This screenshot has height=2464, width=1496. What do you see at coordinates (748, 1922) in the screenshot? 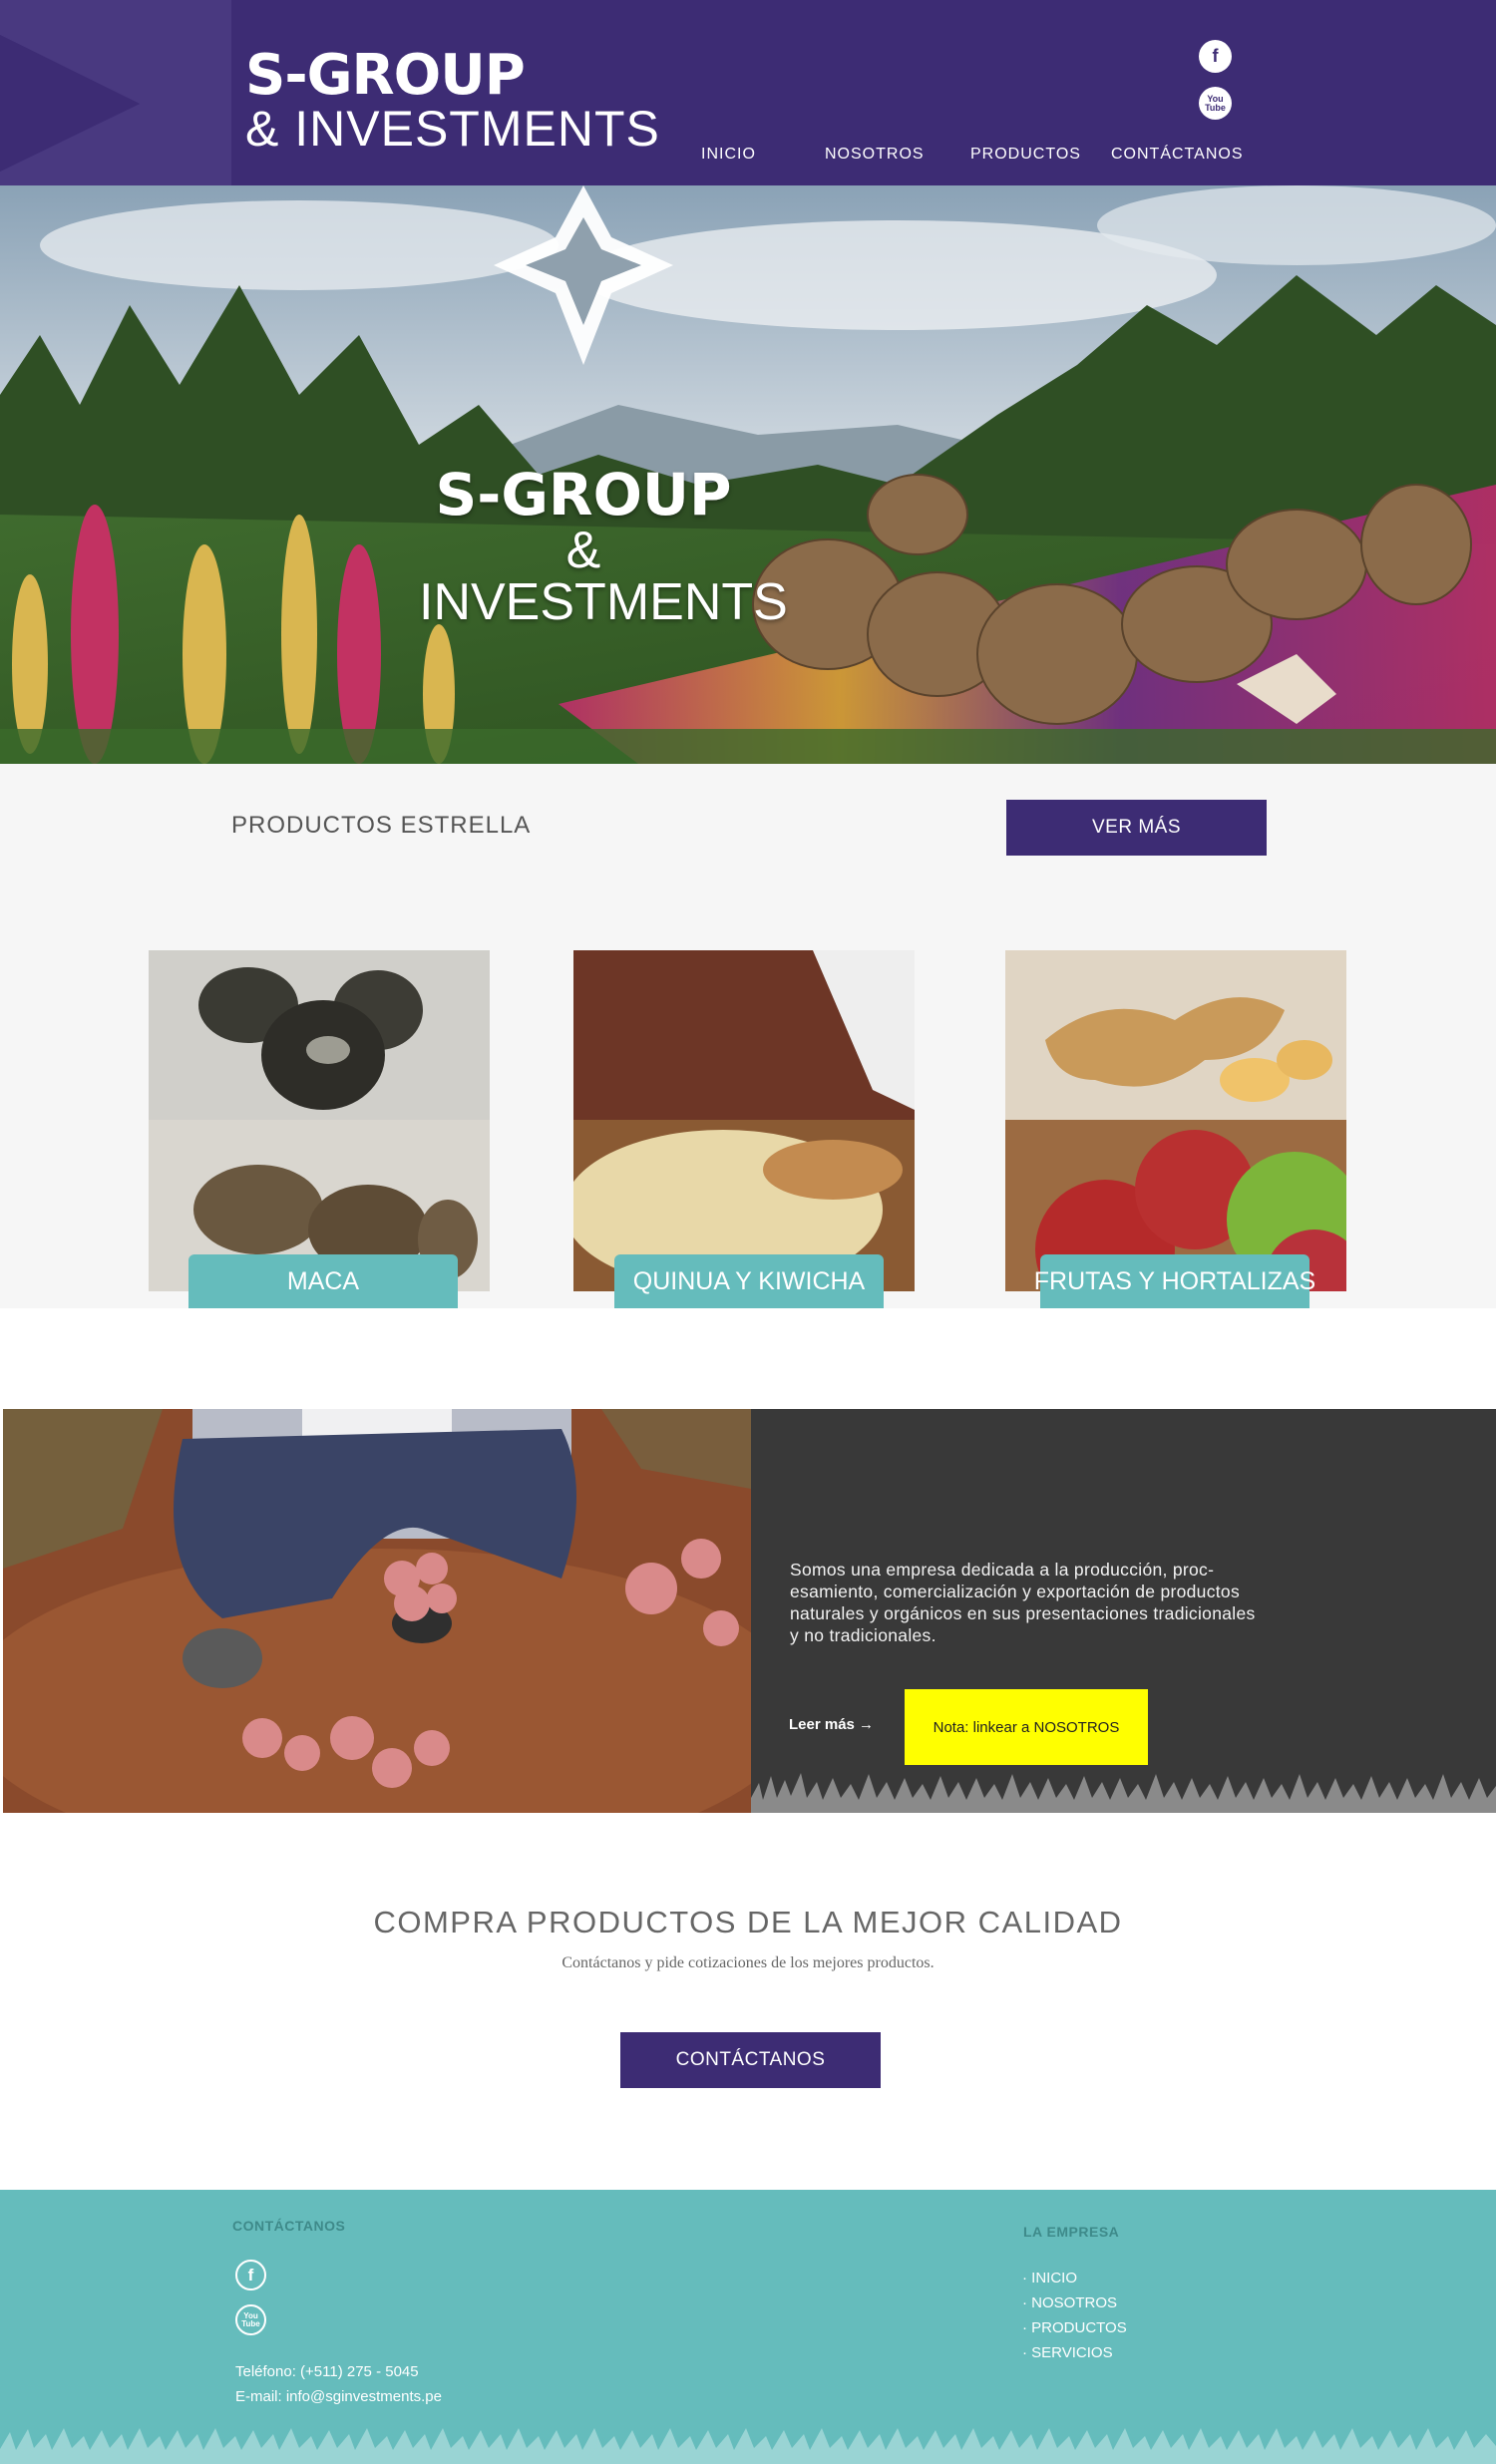
I see `cta-heading: COMPRA PRODUCTOS DE LA MEJOR CALIDAD` at bounding box center [748, 1922].